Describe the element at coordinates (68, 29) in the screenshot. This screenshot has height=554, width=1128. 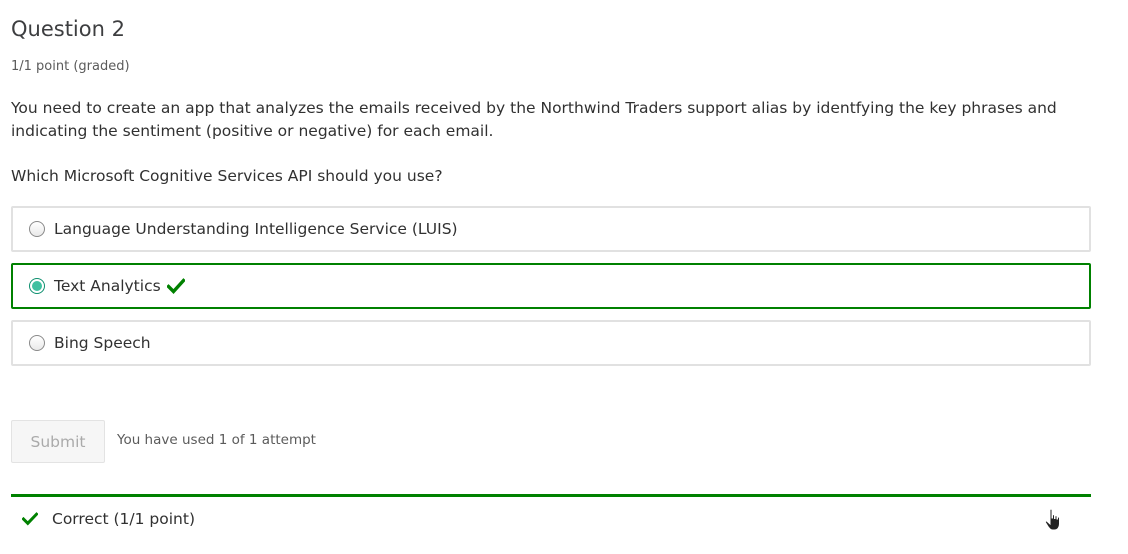
I see `problem-title: Question 2` at that location.